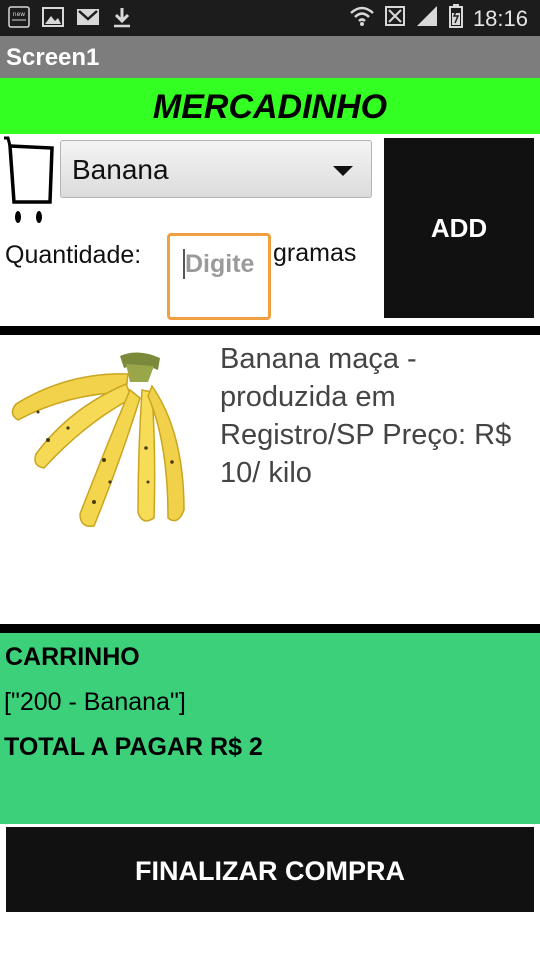 This screenshot has height=960, width=540. I want to click on cart-items: ["200 - Banana"], so click(95, 702).